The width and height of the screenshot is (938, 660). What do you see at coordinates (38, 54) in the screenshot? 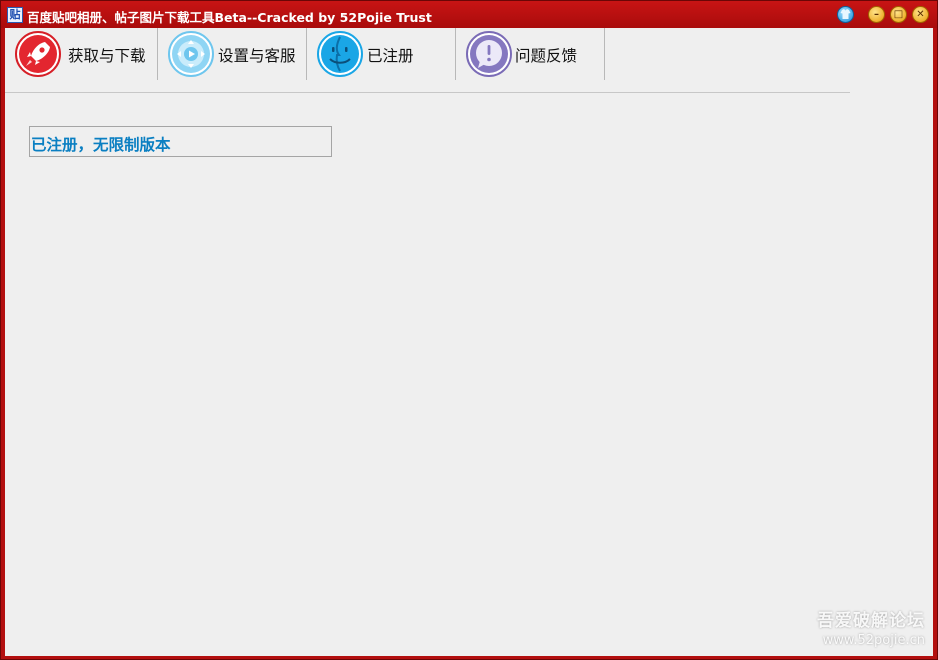
I see `rocket-icon` at bounding box center [38, 54].